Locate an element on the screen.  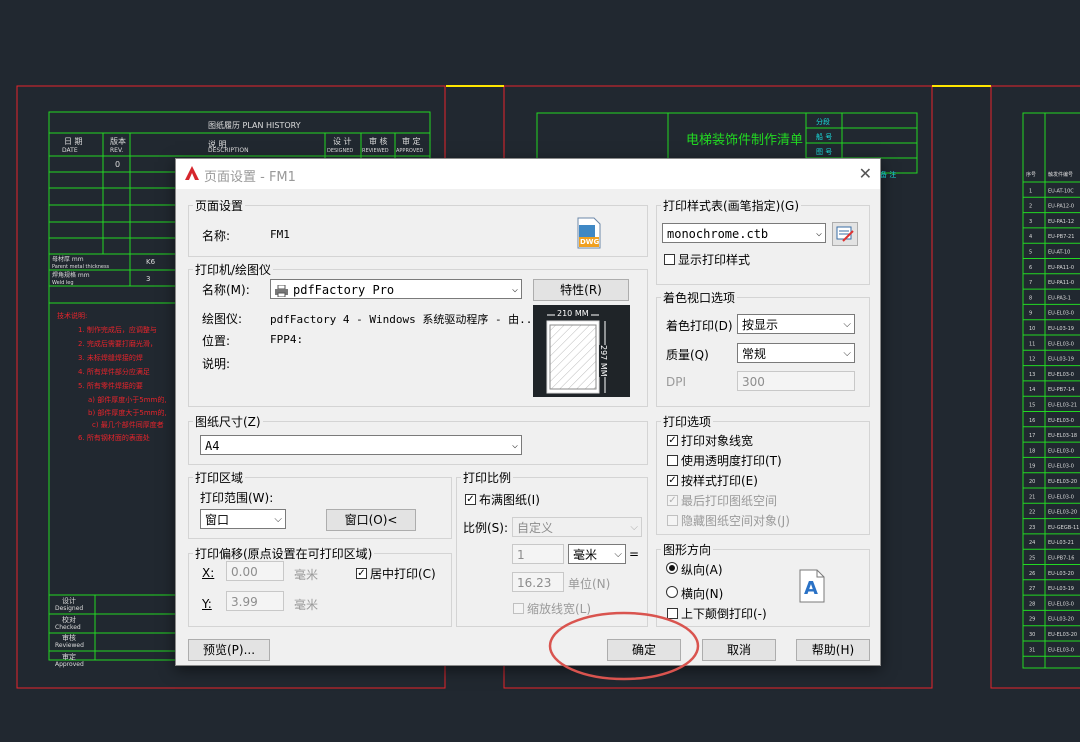
tech-note-3: 3. 未标焊缝焊接的焊 is located at coordinates (110, 357).